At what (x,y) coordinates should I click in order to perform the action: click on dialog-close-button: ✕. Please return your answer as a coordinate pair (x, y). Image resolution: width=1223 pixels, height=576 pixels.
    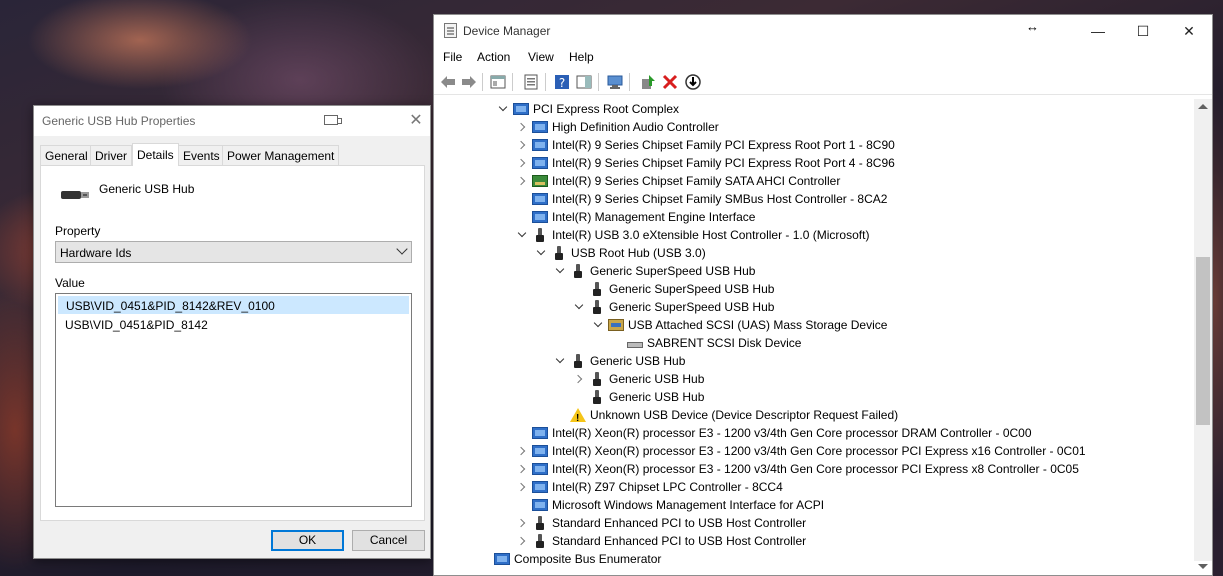
    Looking at the image, I should click on (416, 121).